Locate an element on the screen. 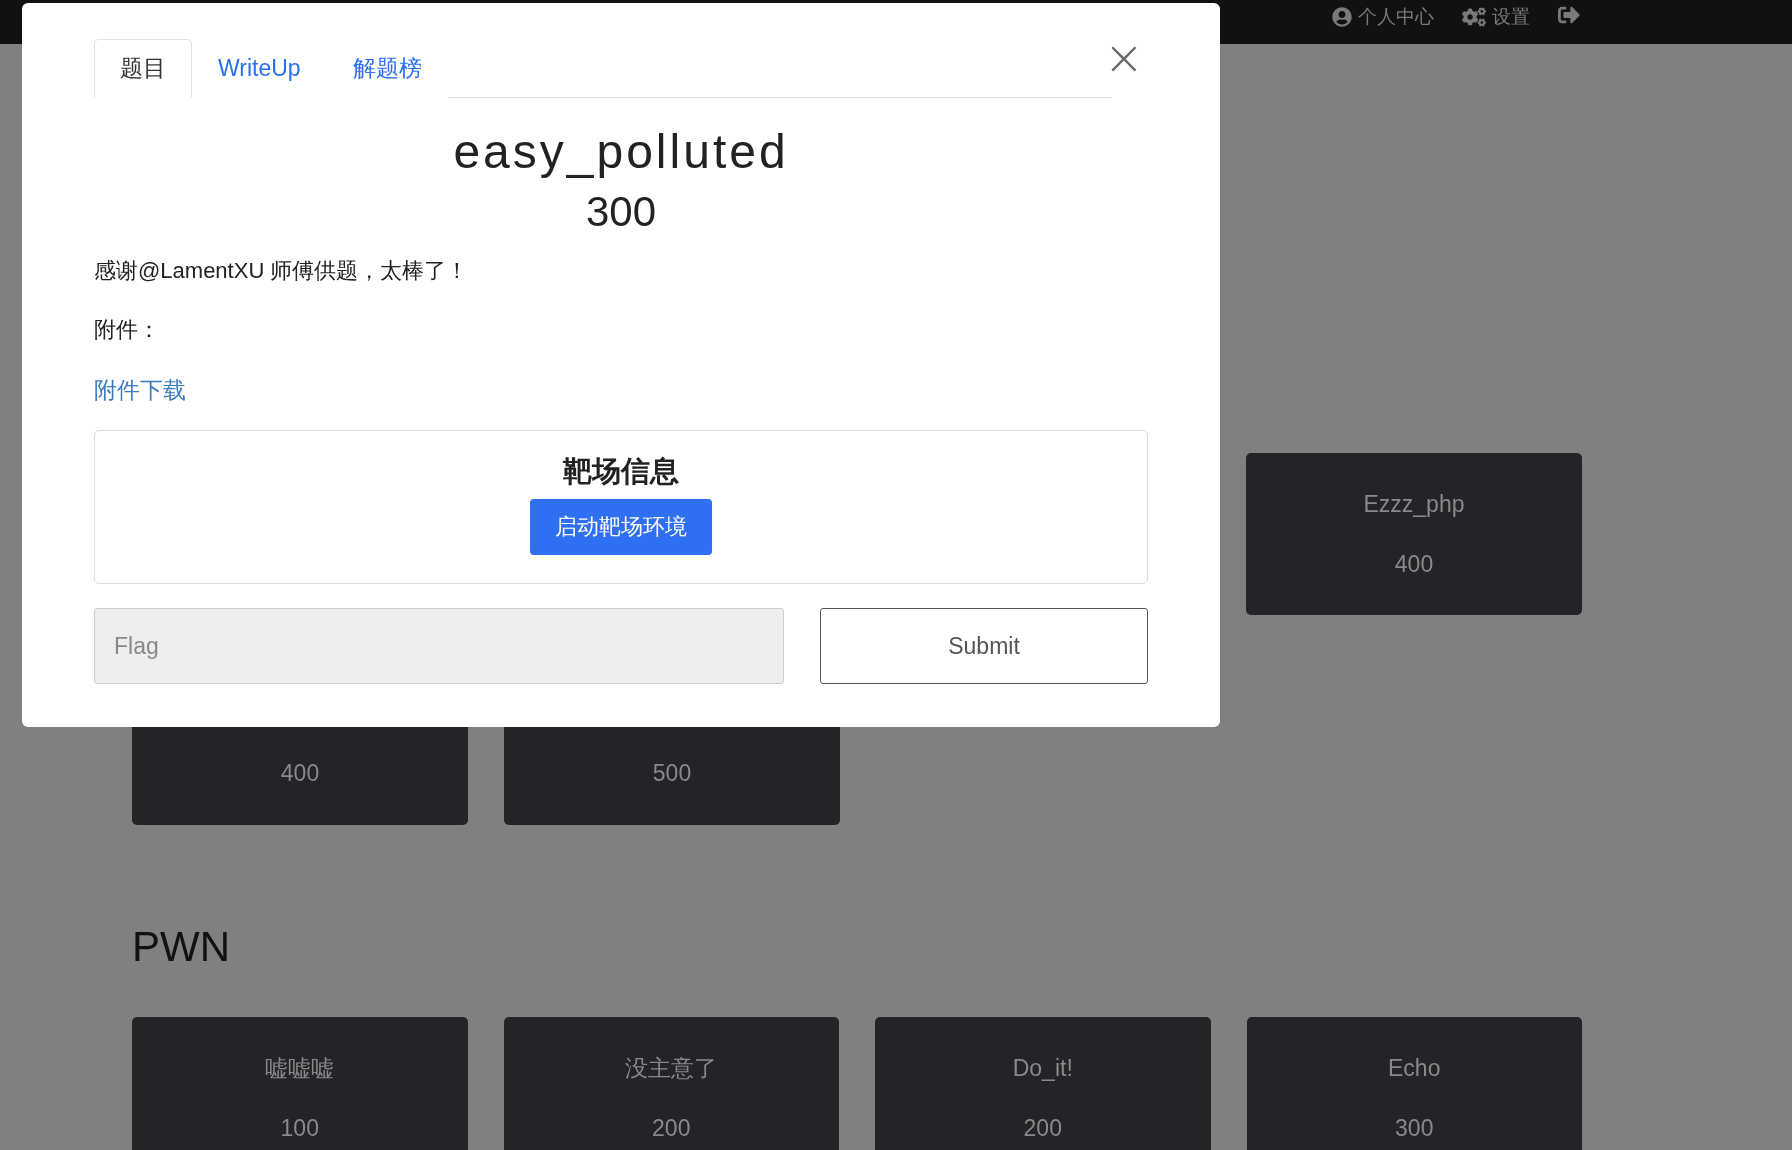 This screenshot has width=1792, height=1150. nav-label: 设置 is located at coordinates (1511, 17).